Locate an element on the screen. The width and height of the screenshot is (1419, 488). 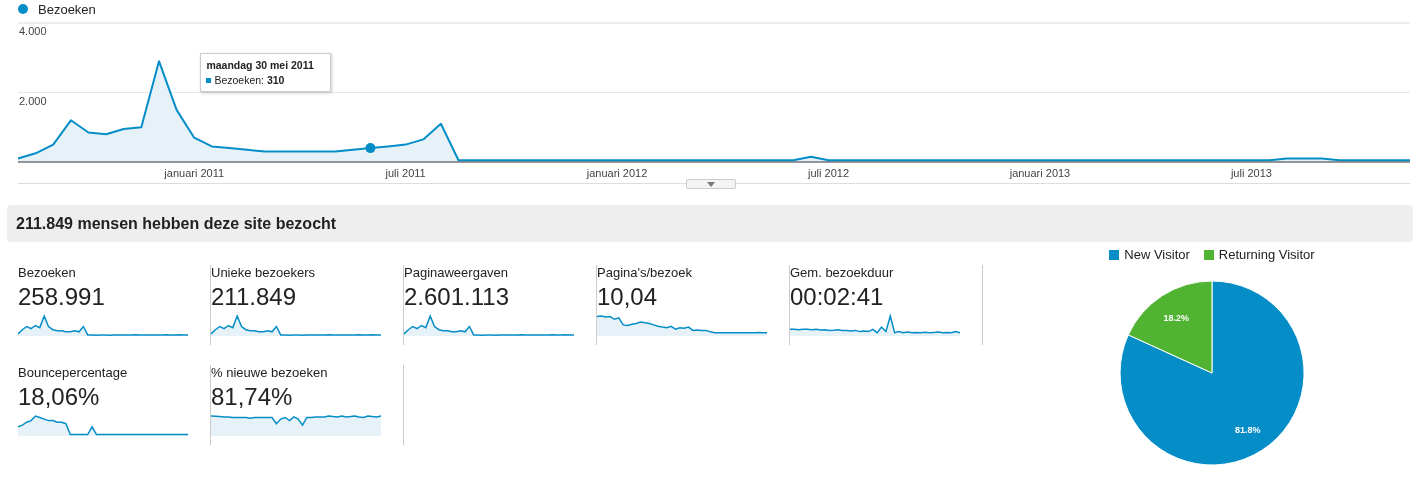
caret-icon is located at coordinates (711, 184).